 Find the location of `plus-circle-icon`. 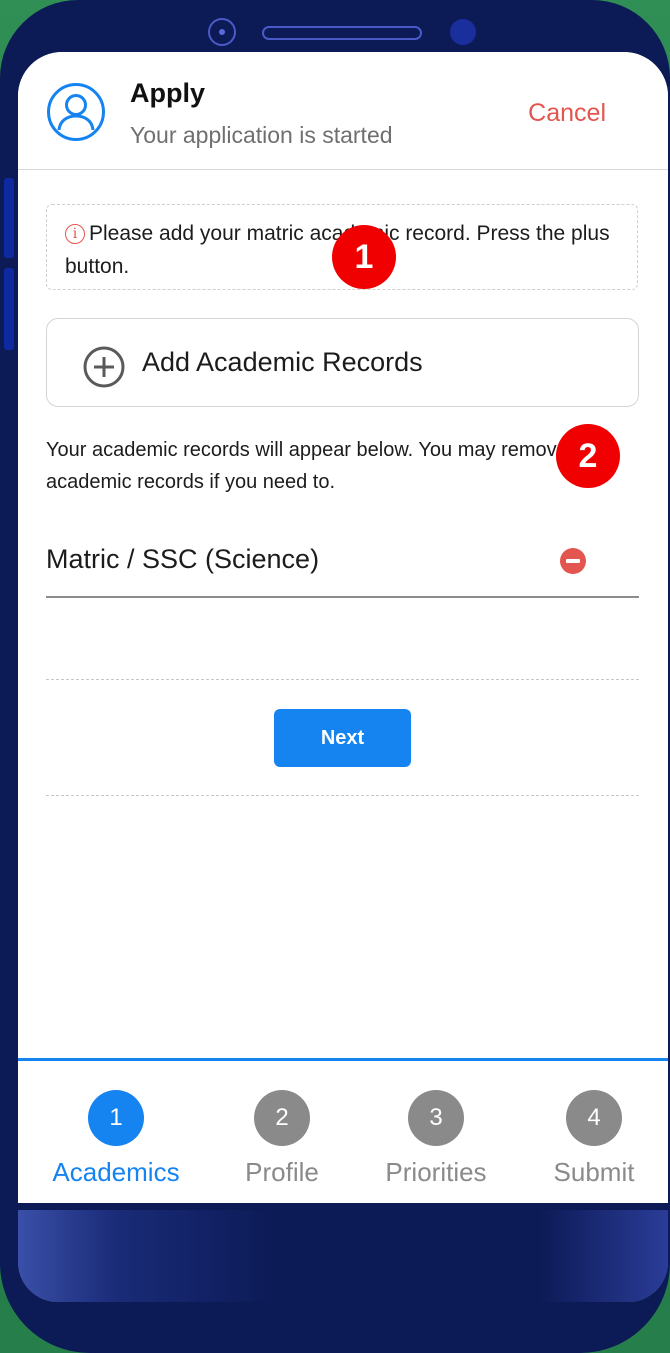

plus-circle-icon is located at coordinates (104, 367).